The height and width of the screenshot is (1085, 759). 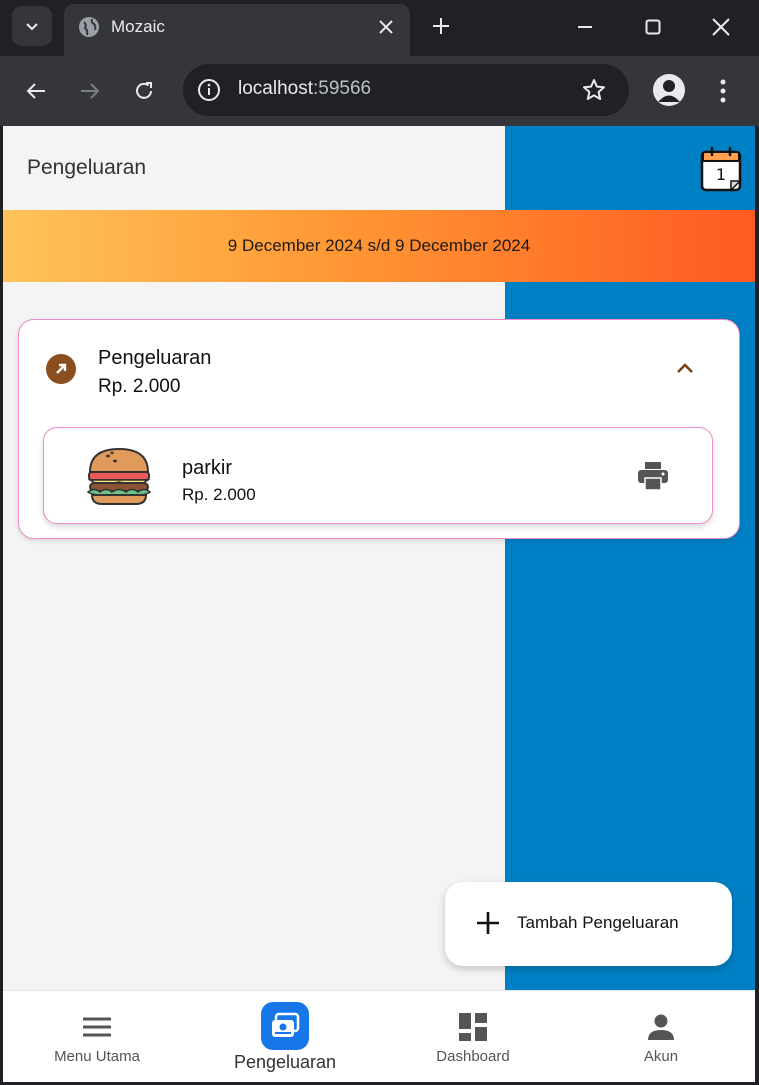 What do you see at coordinates (473, 1056) in the screenshot?
I see `nav-label: Dashboard` at bounding box center [473, 1056].